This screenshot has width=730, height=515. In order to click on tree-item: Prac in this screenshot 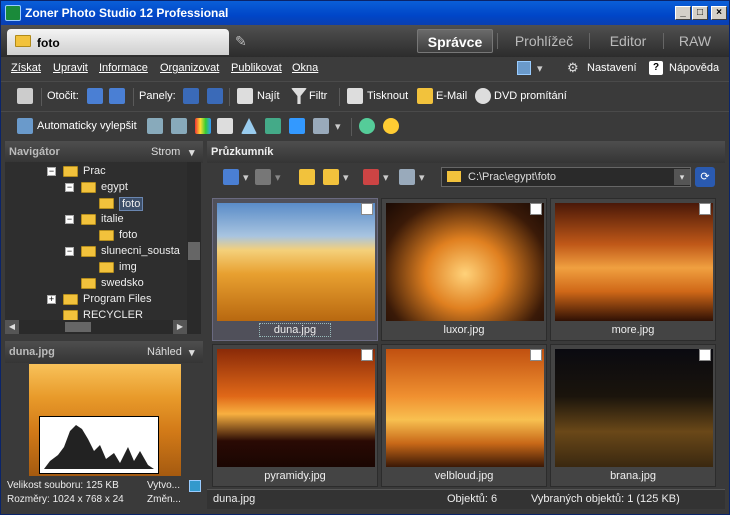, I will do `click(94, 171)`.